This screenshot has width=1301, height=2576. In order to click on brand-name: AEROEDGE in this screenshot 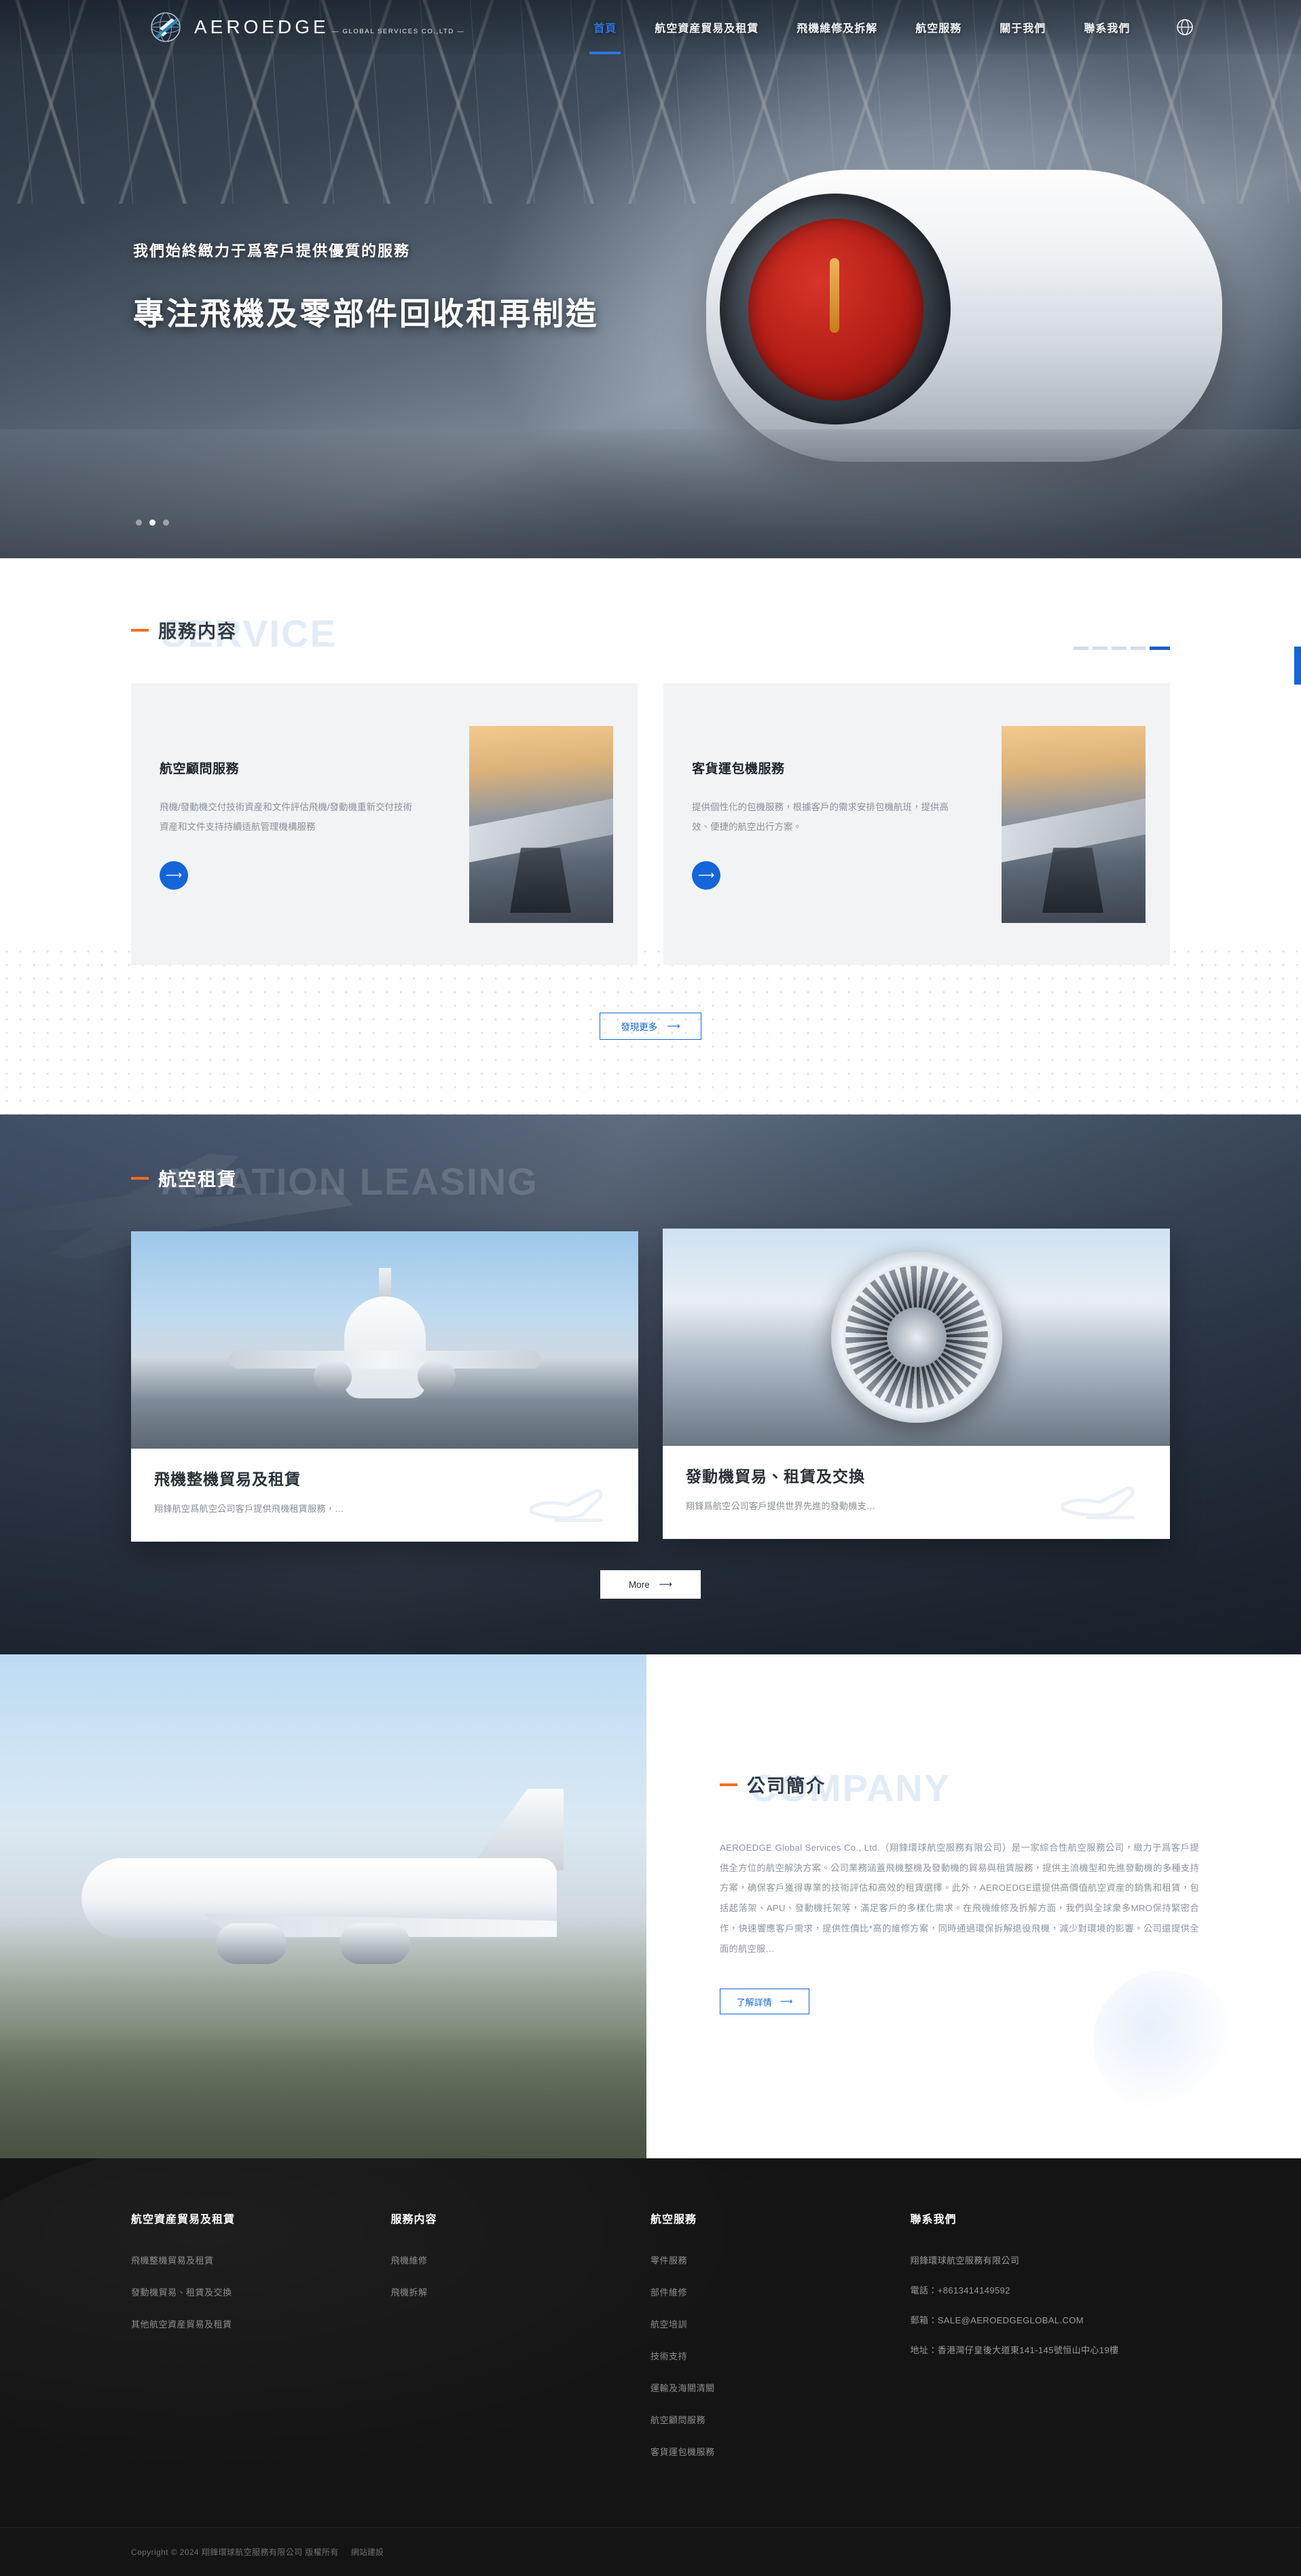, I will do `click(261, 27)`.